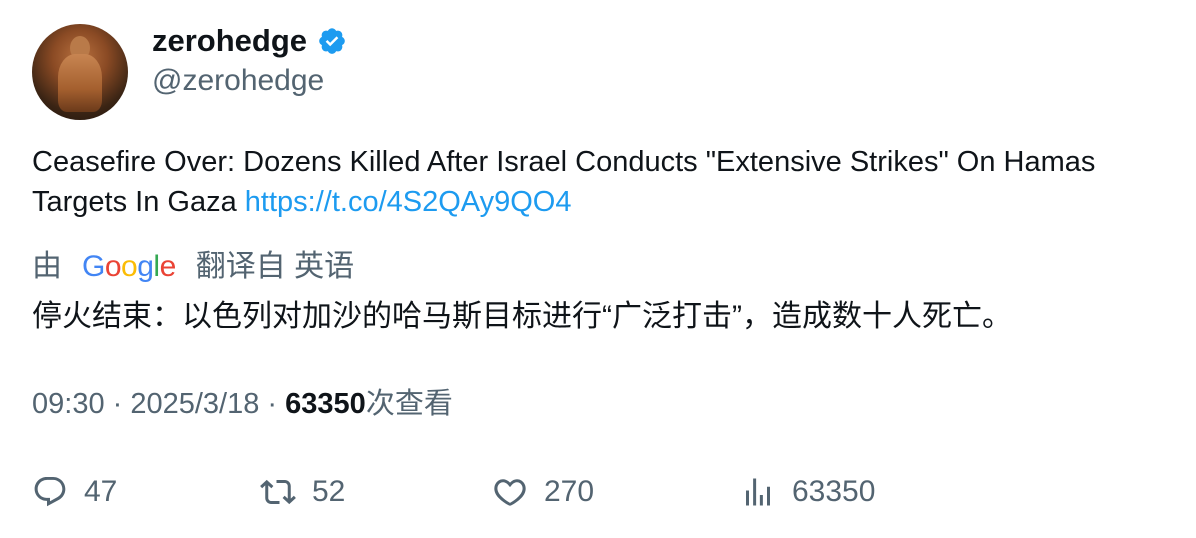  Describe the element at coordinates (229, 41) in the screenshot. I see `display-name: zerohedge` at that location.